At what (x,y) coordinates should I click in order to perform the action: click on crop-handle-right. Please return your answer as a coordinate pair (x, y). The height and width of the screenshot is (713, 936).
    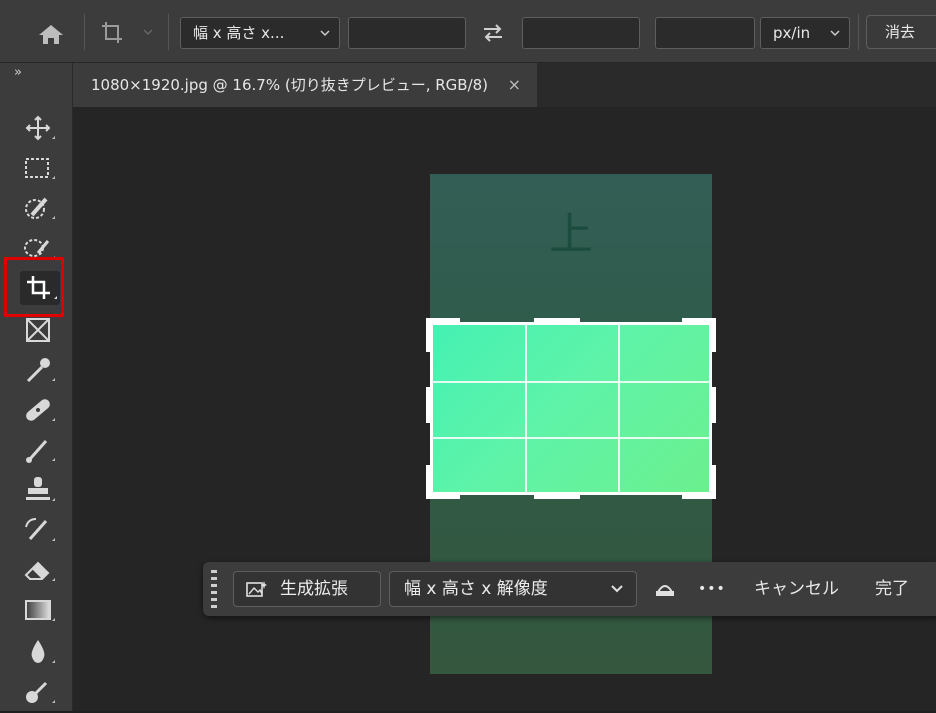
    Looking at the image, I should click on (712, 405).